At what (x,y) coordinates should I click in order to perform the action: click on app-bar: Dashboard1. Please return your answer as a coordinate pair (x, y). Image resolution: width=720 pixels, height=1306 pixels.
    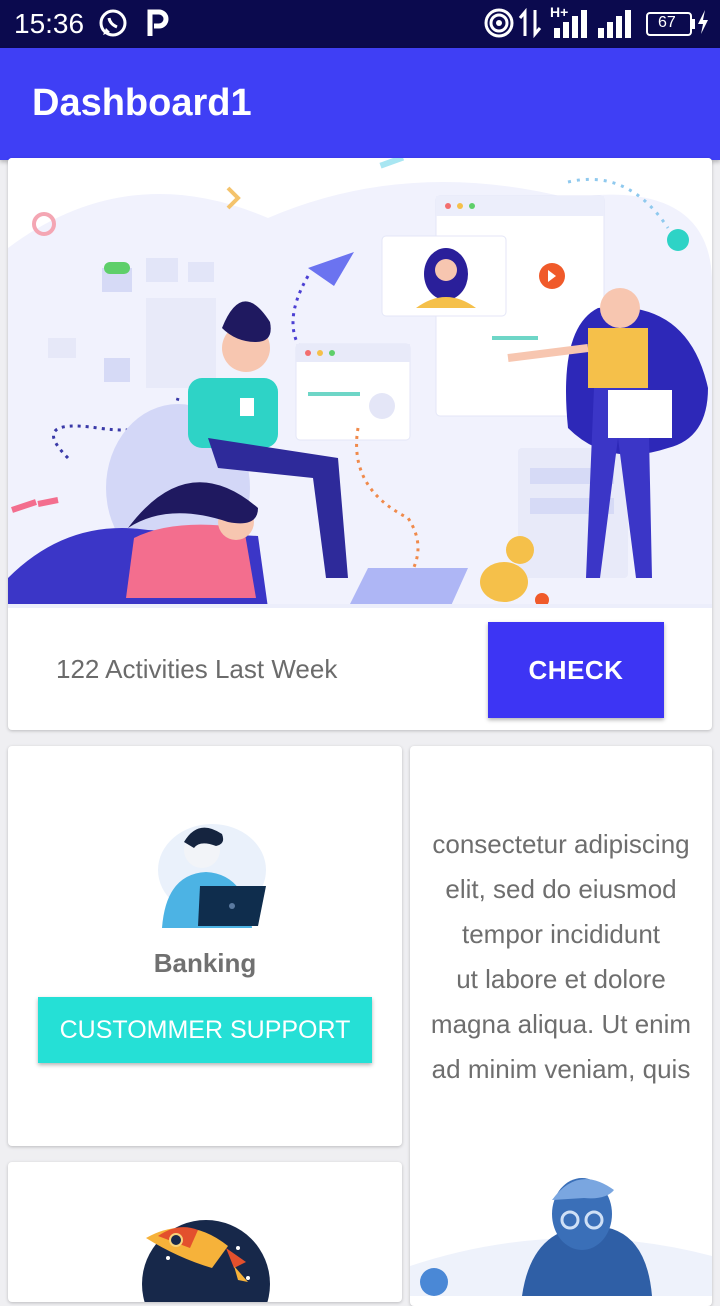
    Looking at the image, I should click on (360, 104).